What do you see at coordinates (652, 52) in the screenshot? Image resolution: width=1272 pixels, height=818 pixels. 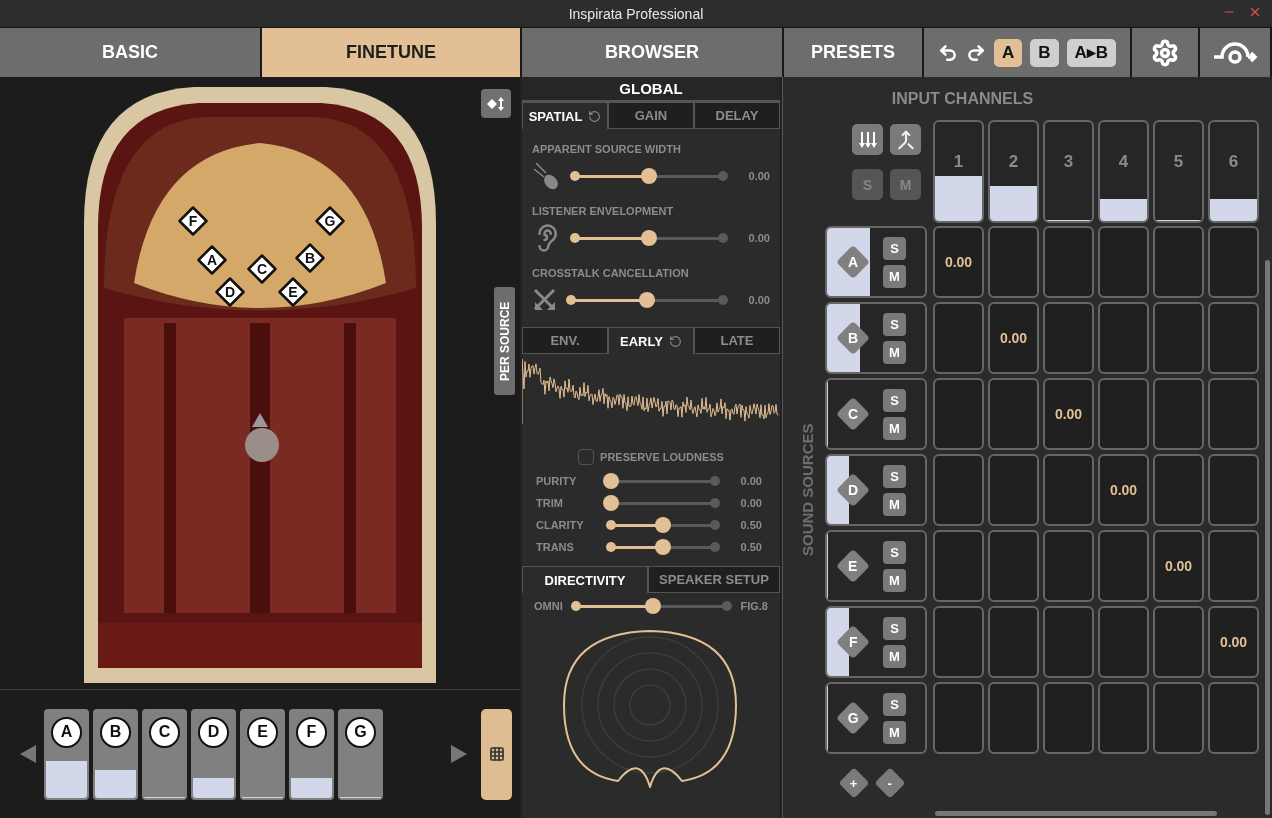 I see `nav-tab: BROWSER` at bounding box center [652, 52].